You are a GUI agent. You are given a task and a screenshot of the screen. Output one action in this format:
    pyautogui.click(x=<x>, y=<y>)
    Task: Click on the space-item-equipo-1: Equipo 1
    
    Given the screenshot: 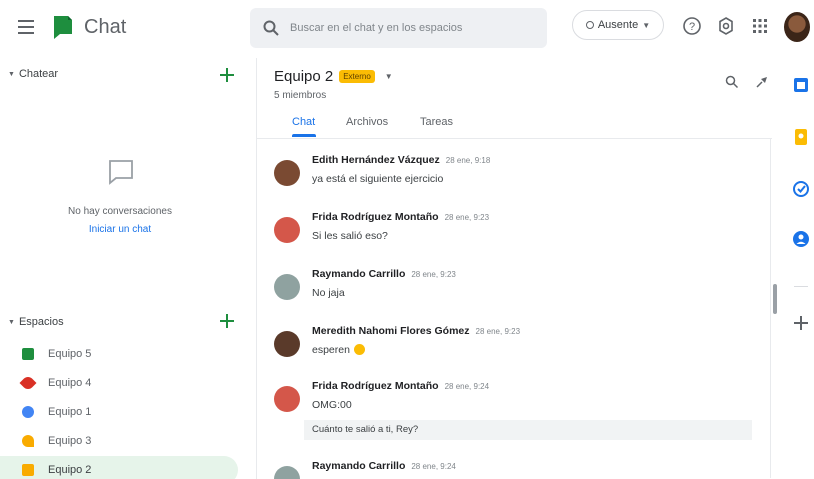 What is the action you would take?
    pyautogui.click(x=119, y=412)
    